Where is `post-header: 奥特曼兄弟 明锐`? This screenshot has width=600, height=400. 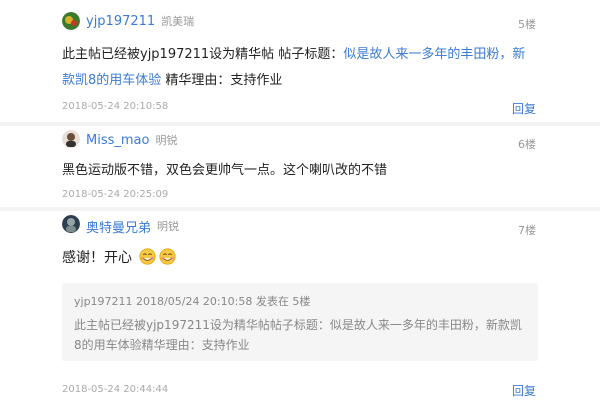 post-header: 奥特曼兄弟 明锐 is located at coordinates (120, 226).